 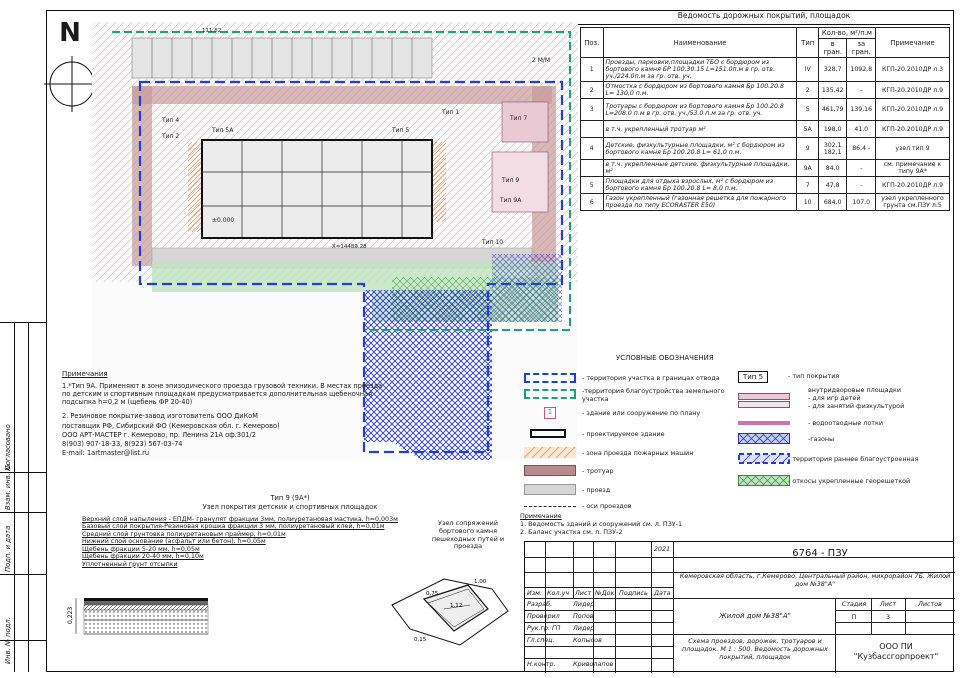 What do you see at coordinates (518, 118) in the screenshot?
I see `svg-text: Тип 7` at bounding box center [518, 118].